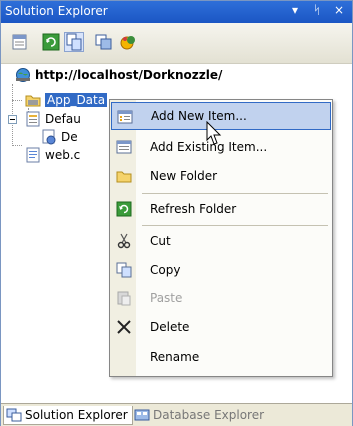 This screenshot has height=426, width=353. What do you see at coordinates (74, 42) in the screenshot?
I see `nest-related-files-icon` at bounding box center [74, 42].